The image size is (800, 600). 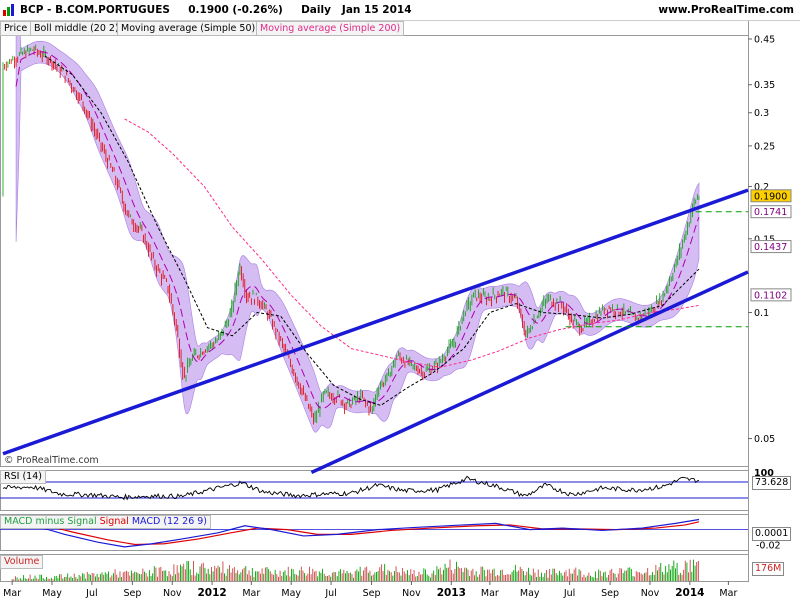 What do you see at coordinates (764, 146) in the screenshot?
I see `y-tick-label: 0.25` at bounding box center [764, 146].